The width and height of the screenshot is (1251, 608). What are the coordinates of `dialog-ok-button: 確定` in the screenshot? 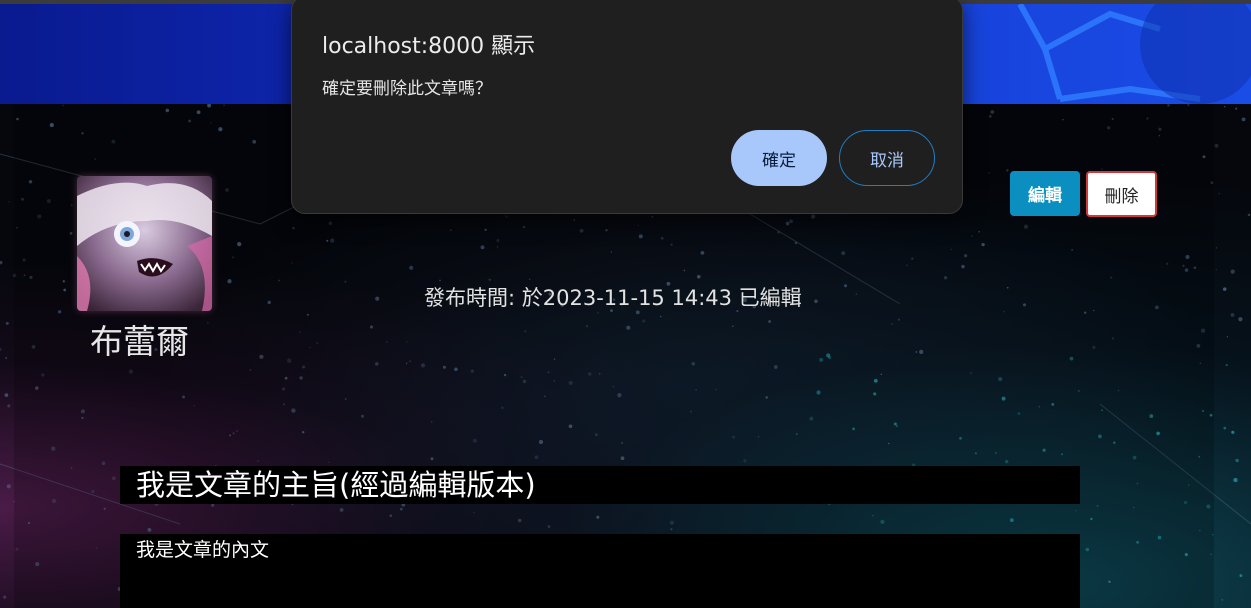 It's located at (779, 158).